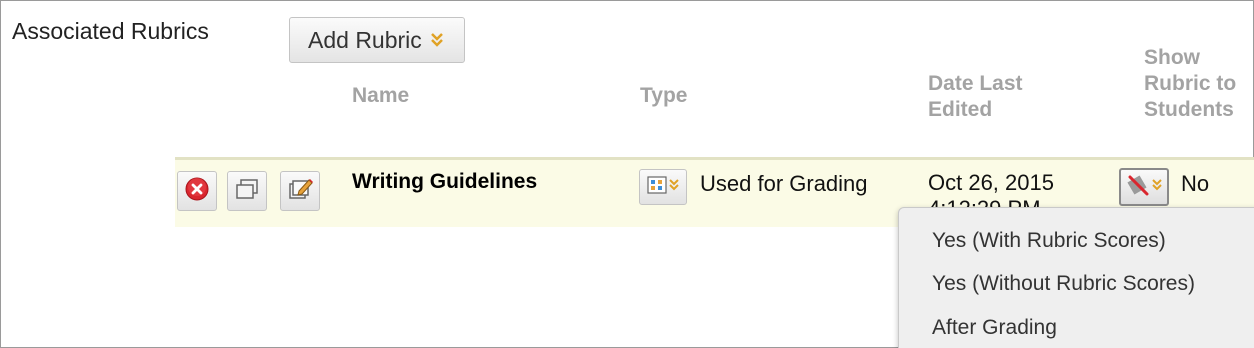  Describe the element at coordinates (1199, 84) in the screenshot. I see `column-header-show: Show Rubric to Students` at that location.